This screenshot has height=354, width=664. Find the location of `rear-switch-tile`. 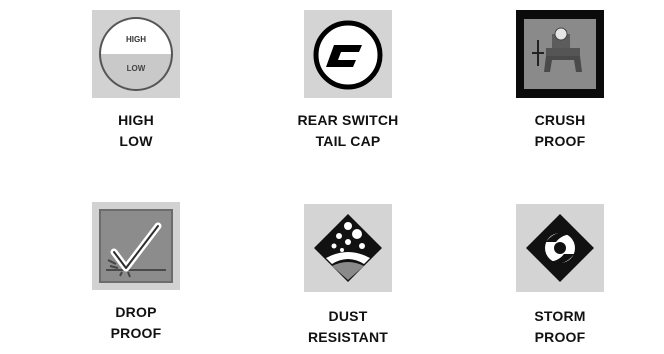

rear-switch-tile is located at coordinates (348, 54).